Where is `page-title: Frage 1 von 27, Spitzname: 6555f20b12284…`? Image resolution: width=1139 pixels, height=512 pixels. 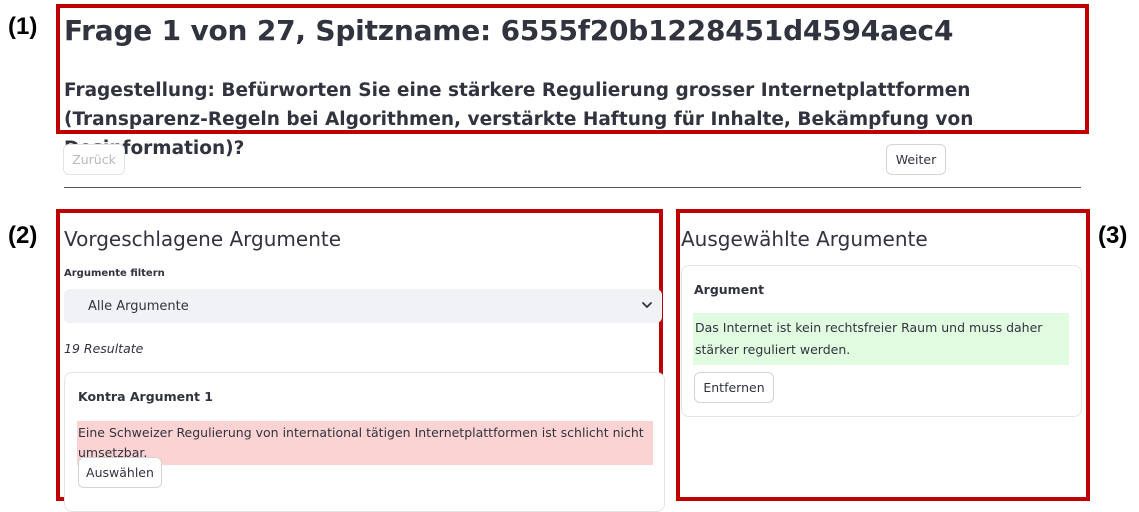 page-title: Frage 1 von 27, Spitzname: 6555f20b12284… is located at coordinates (509, 30).